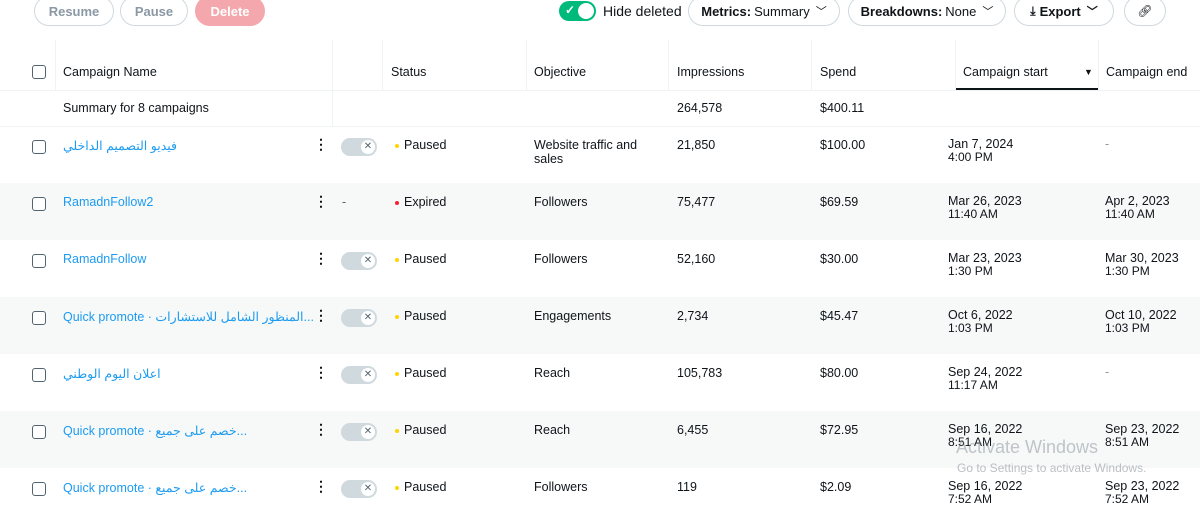 The height and width of the screenshot is (525, 1200). What do you see at coordinates (1130, 214) in the screenshot?
I see `end-time: 11:40 AM` at bounding box center [1130, 214].